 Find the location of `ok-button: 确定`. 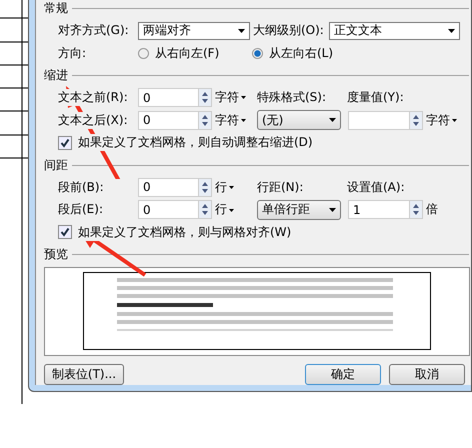

ok-button: 确定 is located at coordinates (343, 374).